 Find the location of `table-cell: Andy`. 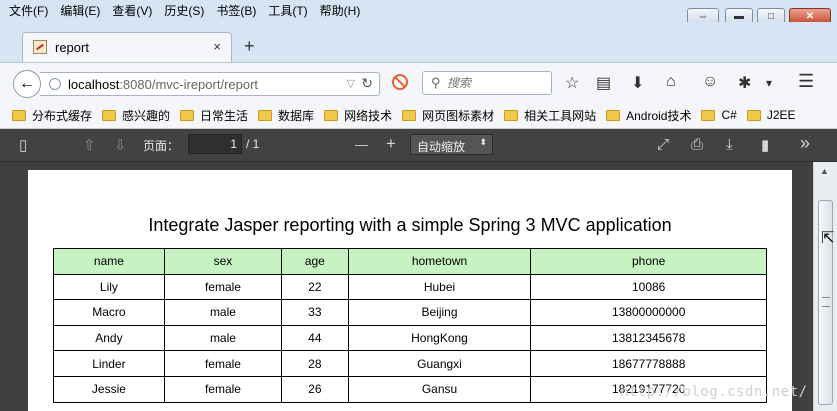

table-cell: Andy is located at coordinates (109, 338).